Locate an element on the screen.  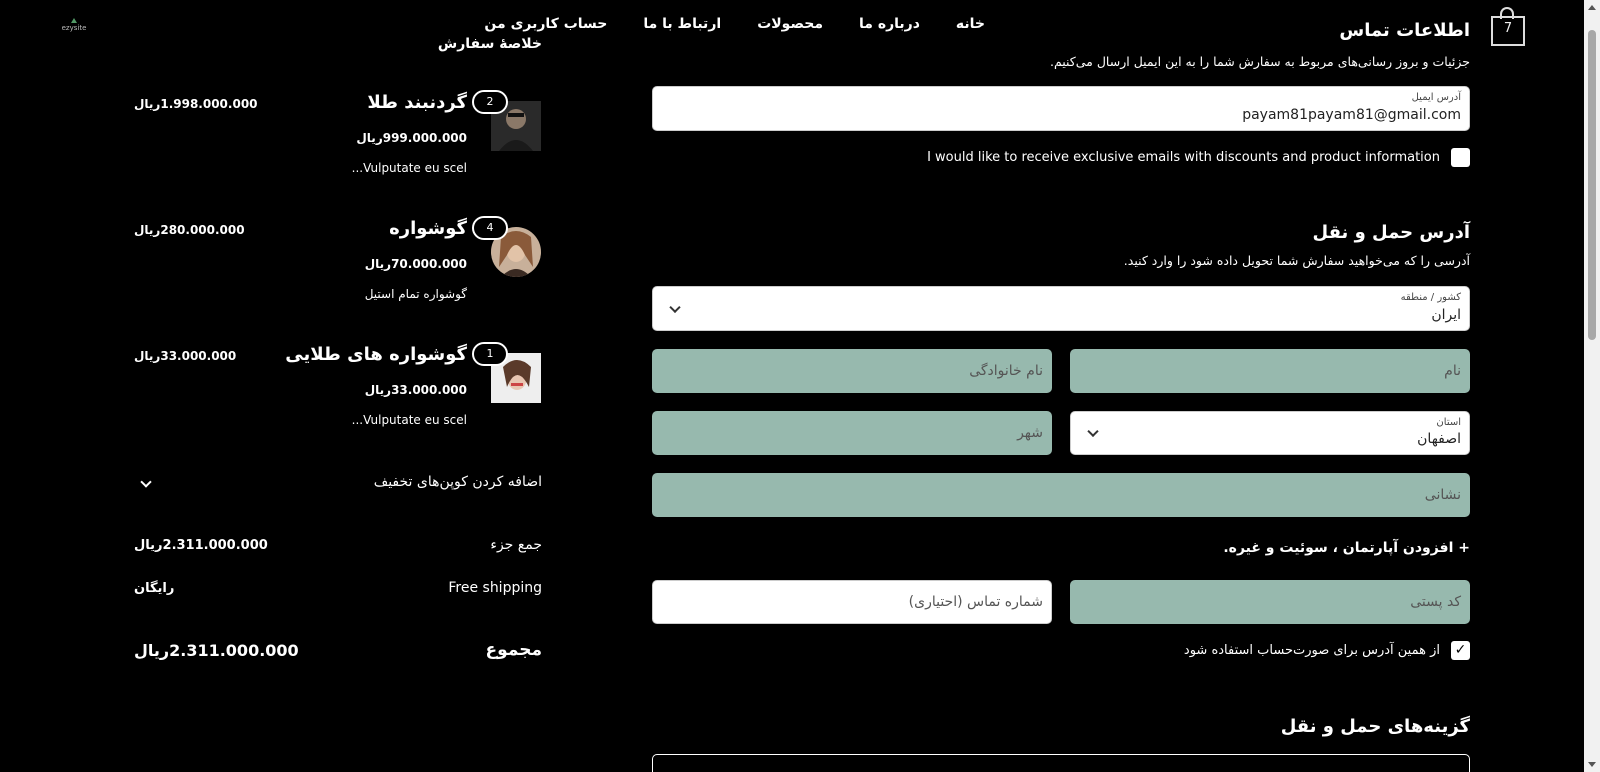
product-line-total: 280.000.000ریال is located at coordinates (189, 230).